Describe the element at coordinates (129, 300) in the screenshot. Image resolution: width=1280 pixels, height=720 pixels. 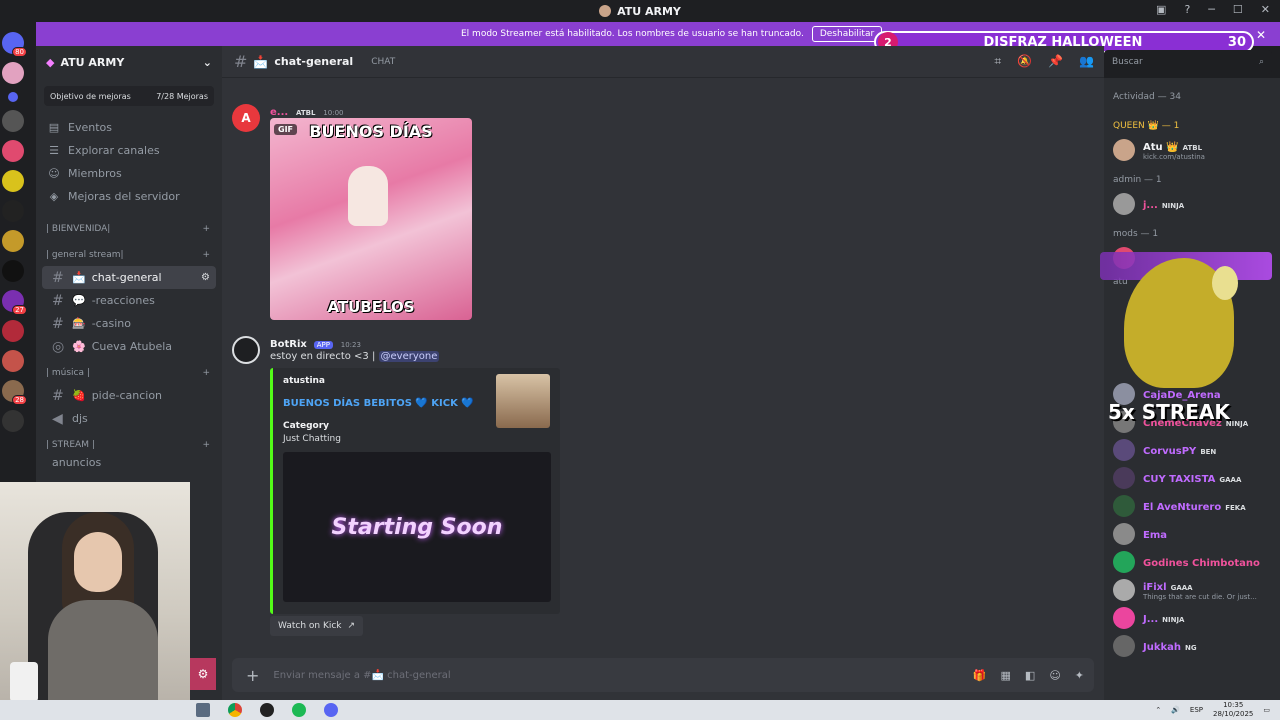
I see `channel-reacciones: # 💬 -reacciones` at that location.